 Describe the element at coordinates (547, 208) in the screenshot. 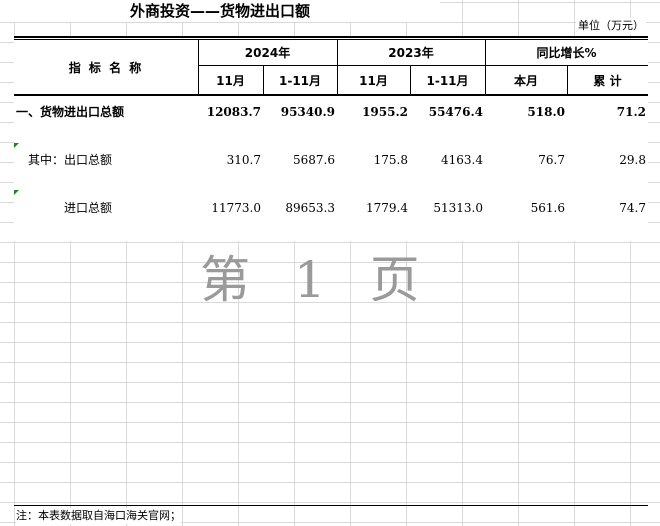

I see `cell-yoy-month: 561.6` at that location.